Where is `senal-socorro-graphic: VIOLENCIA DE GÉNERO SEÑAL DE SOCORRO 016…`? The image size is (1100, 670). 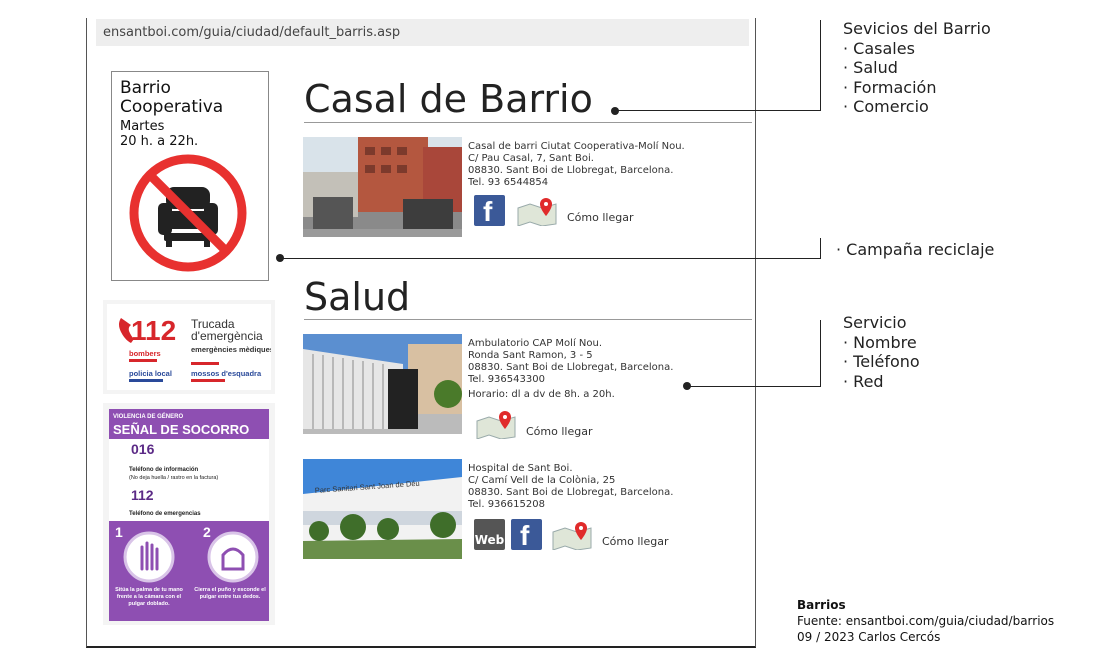
senal-socorro-graphic: VIOLENCIA DE GÉNERO SEÑAL DE SOCORRO 016… is located at coordinates (189, 515).